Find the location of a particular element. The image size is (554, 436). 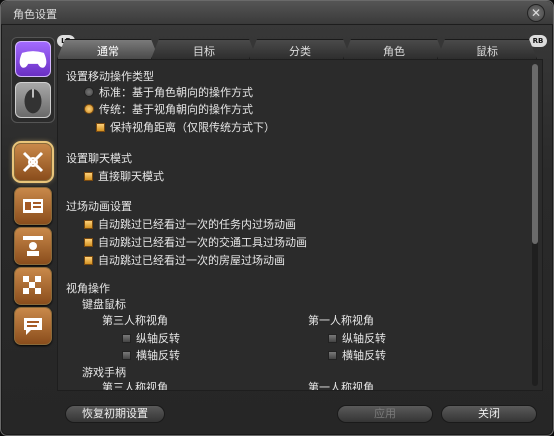

section-camera-title: 视角操作 is located at coordinates (88, 288).